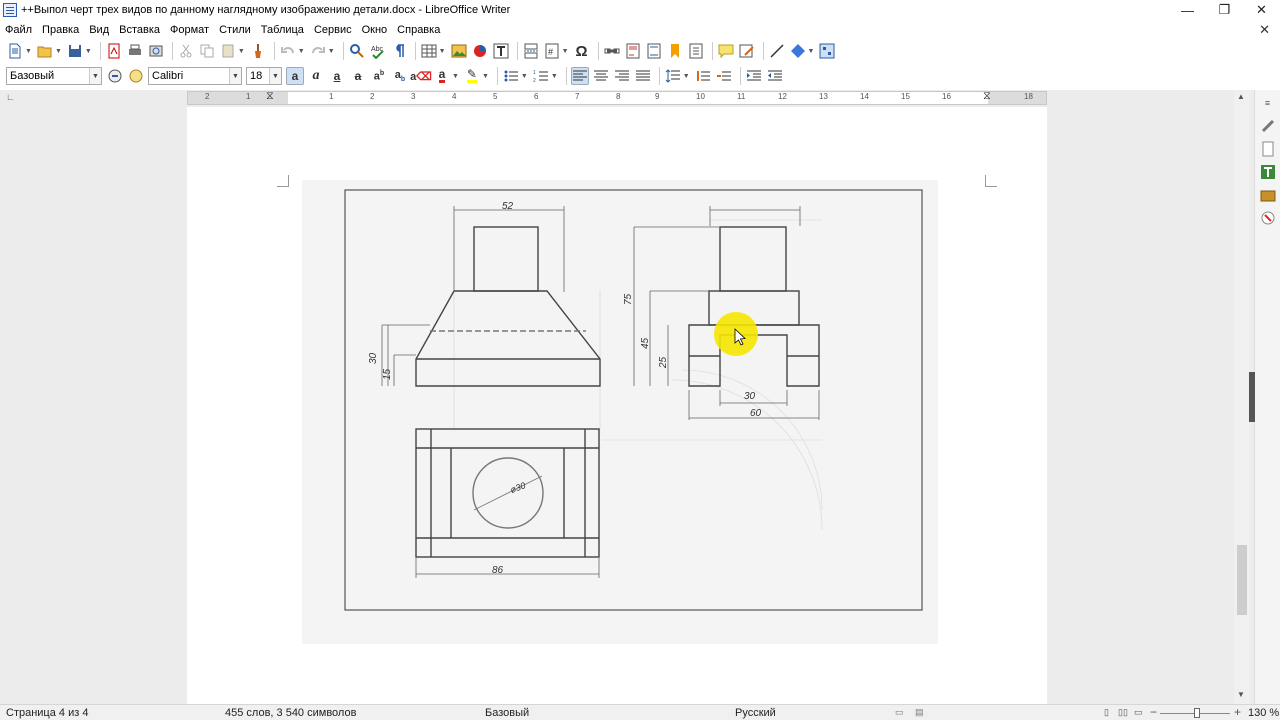 Image resolution: width=1280 pixels, height=720 pixels. I want to click on insert-chart-icon, so click(480, 51).